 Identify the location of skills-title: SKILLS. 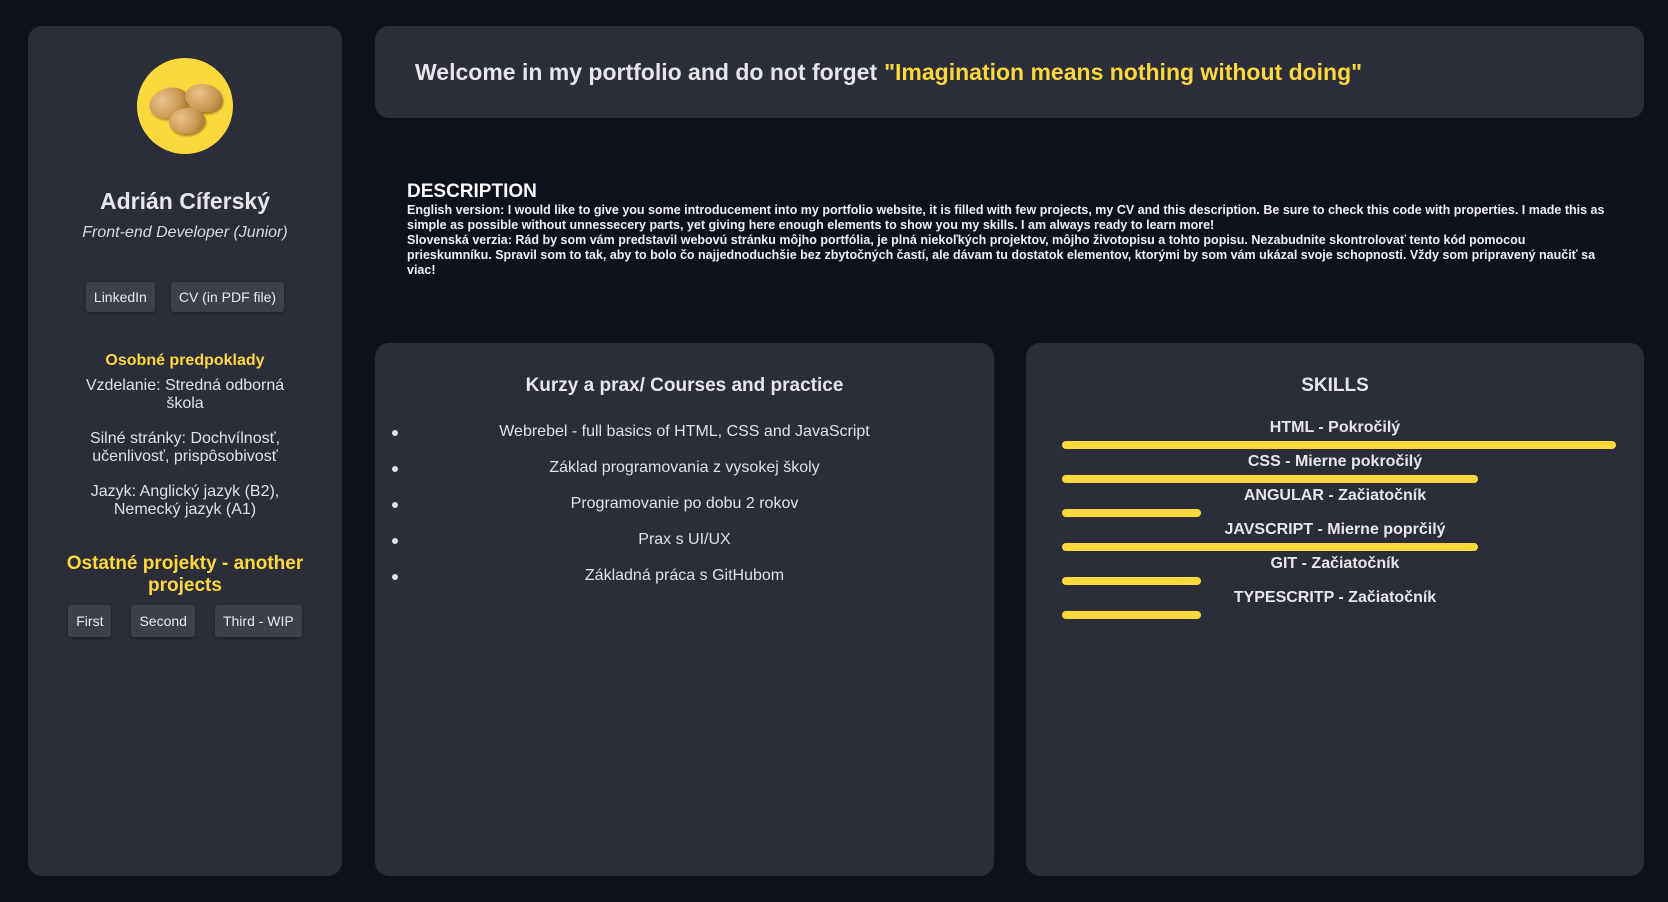
(1335, 385).